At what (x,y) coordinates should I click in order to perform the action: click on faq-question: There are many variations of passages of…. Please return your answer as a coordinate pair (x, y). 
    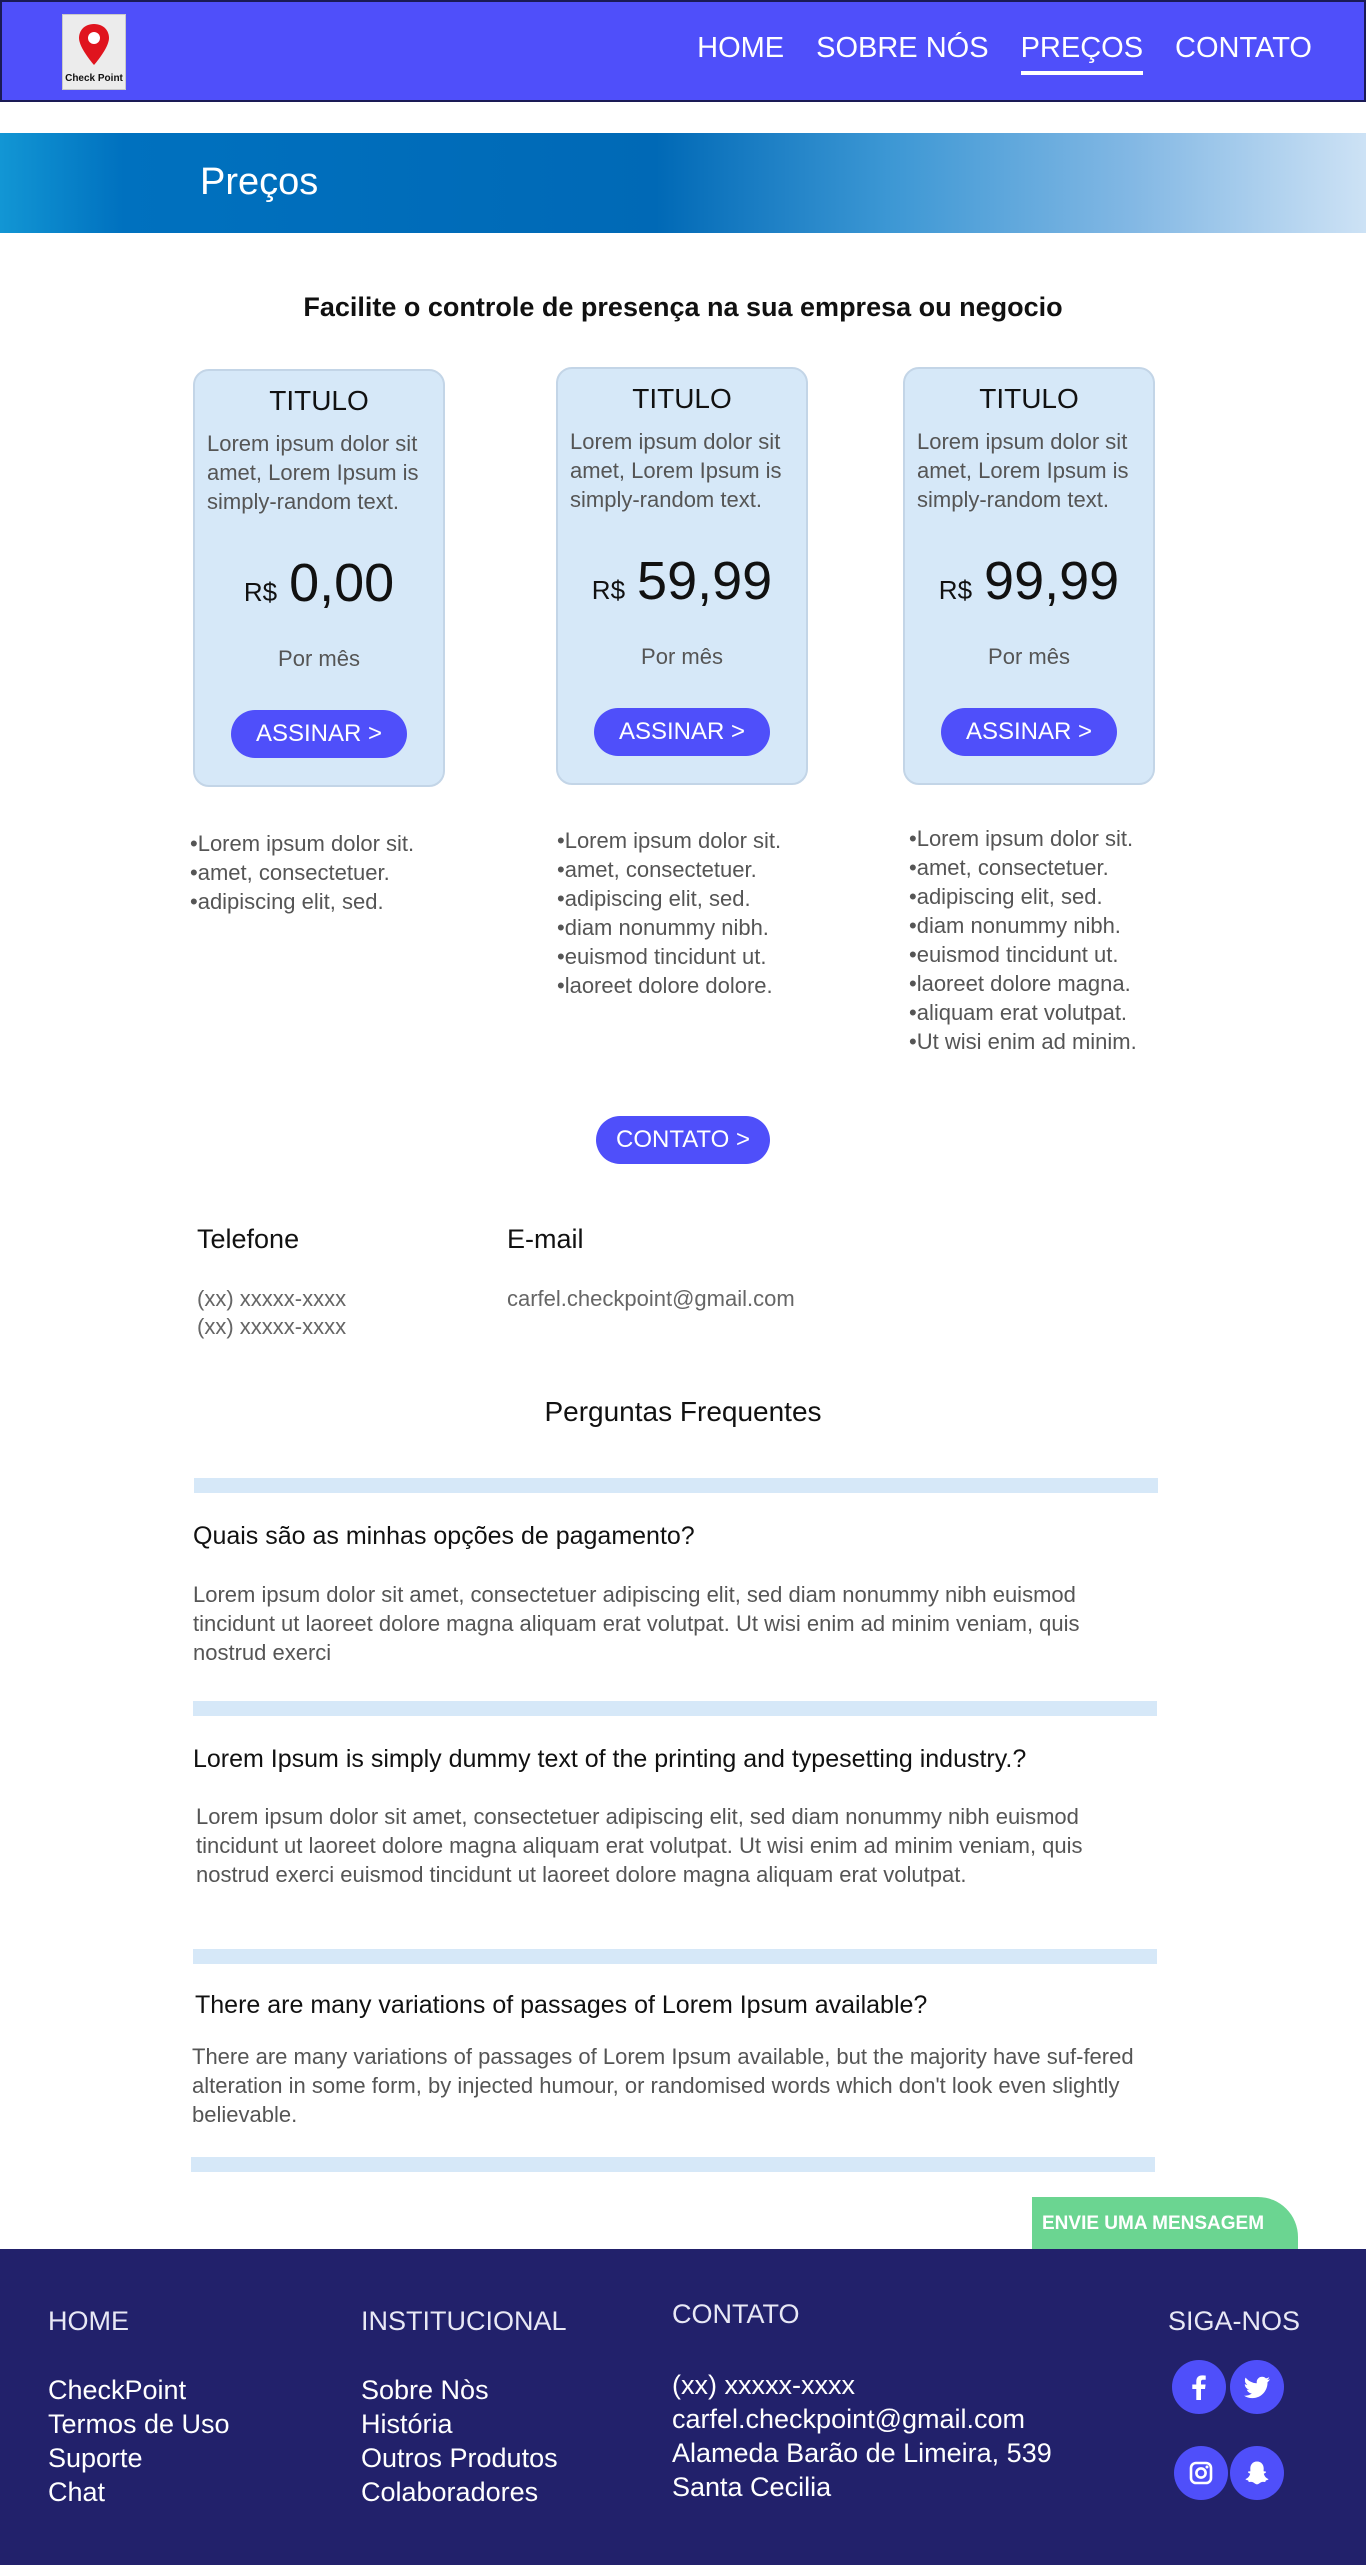
    Looking at the image, I should click on (561, 2005).